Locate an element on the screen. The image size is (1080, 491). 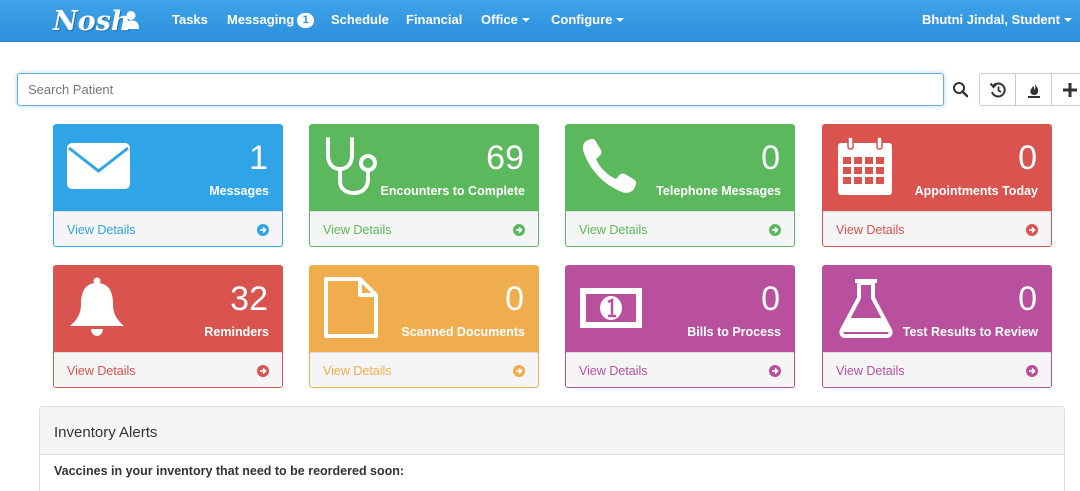
panel-messages: 1 Messages View Details is located at coordinates (168, 185).